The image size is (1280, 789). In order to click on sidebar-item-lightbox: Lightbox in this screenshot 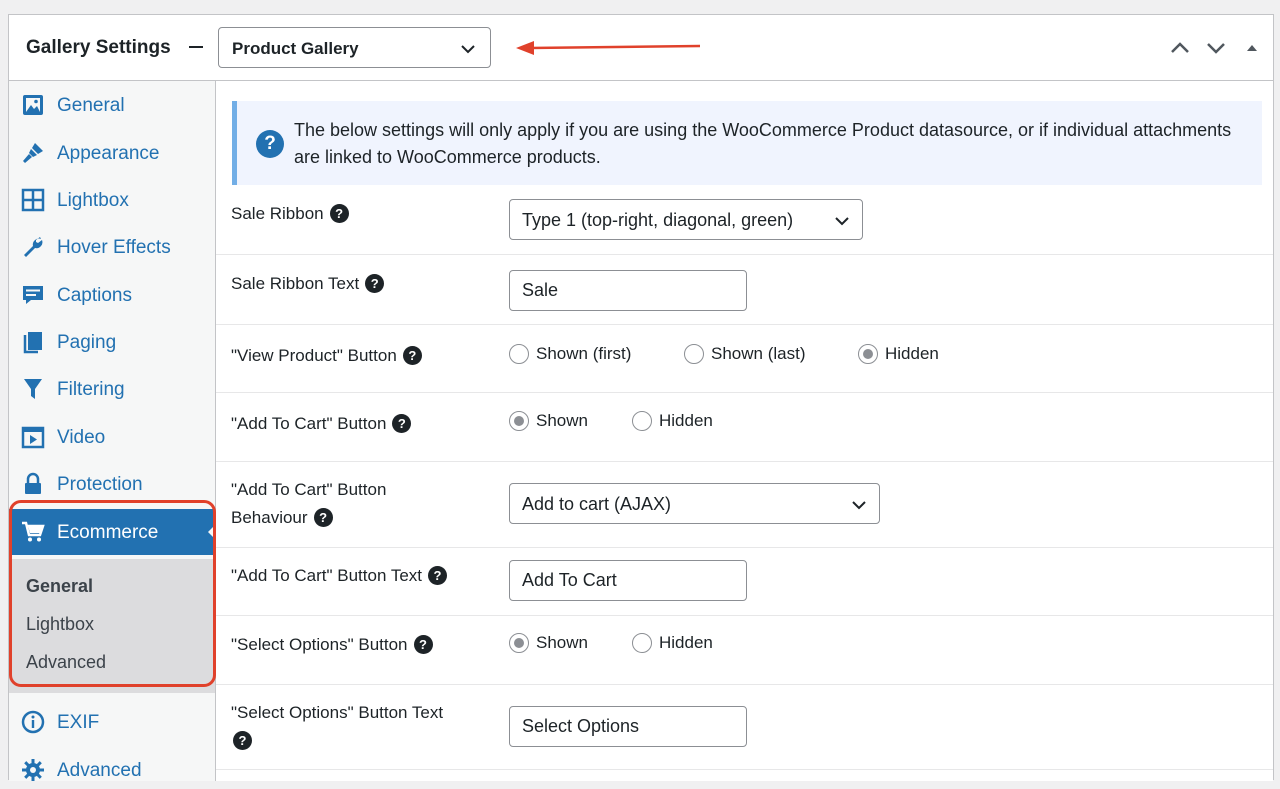, I will do `click(112, 200)`.